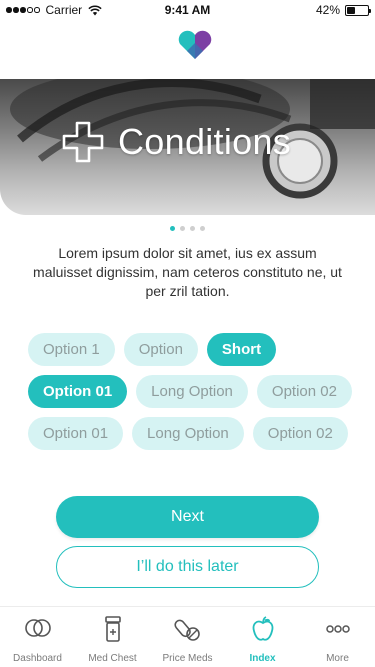  Describe the element at coordinates (71, 349) in the screenshot. I see `option-chip: Option 1` at that location.